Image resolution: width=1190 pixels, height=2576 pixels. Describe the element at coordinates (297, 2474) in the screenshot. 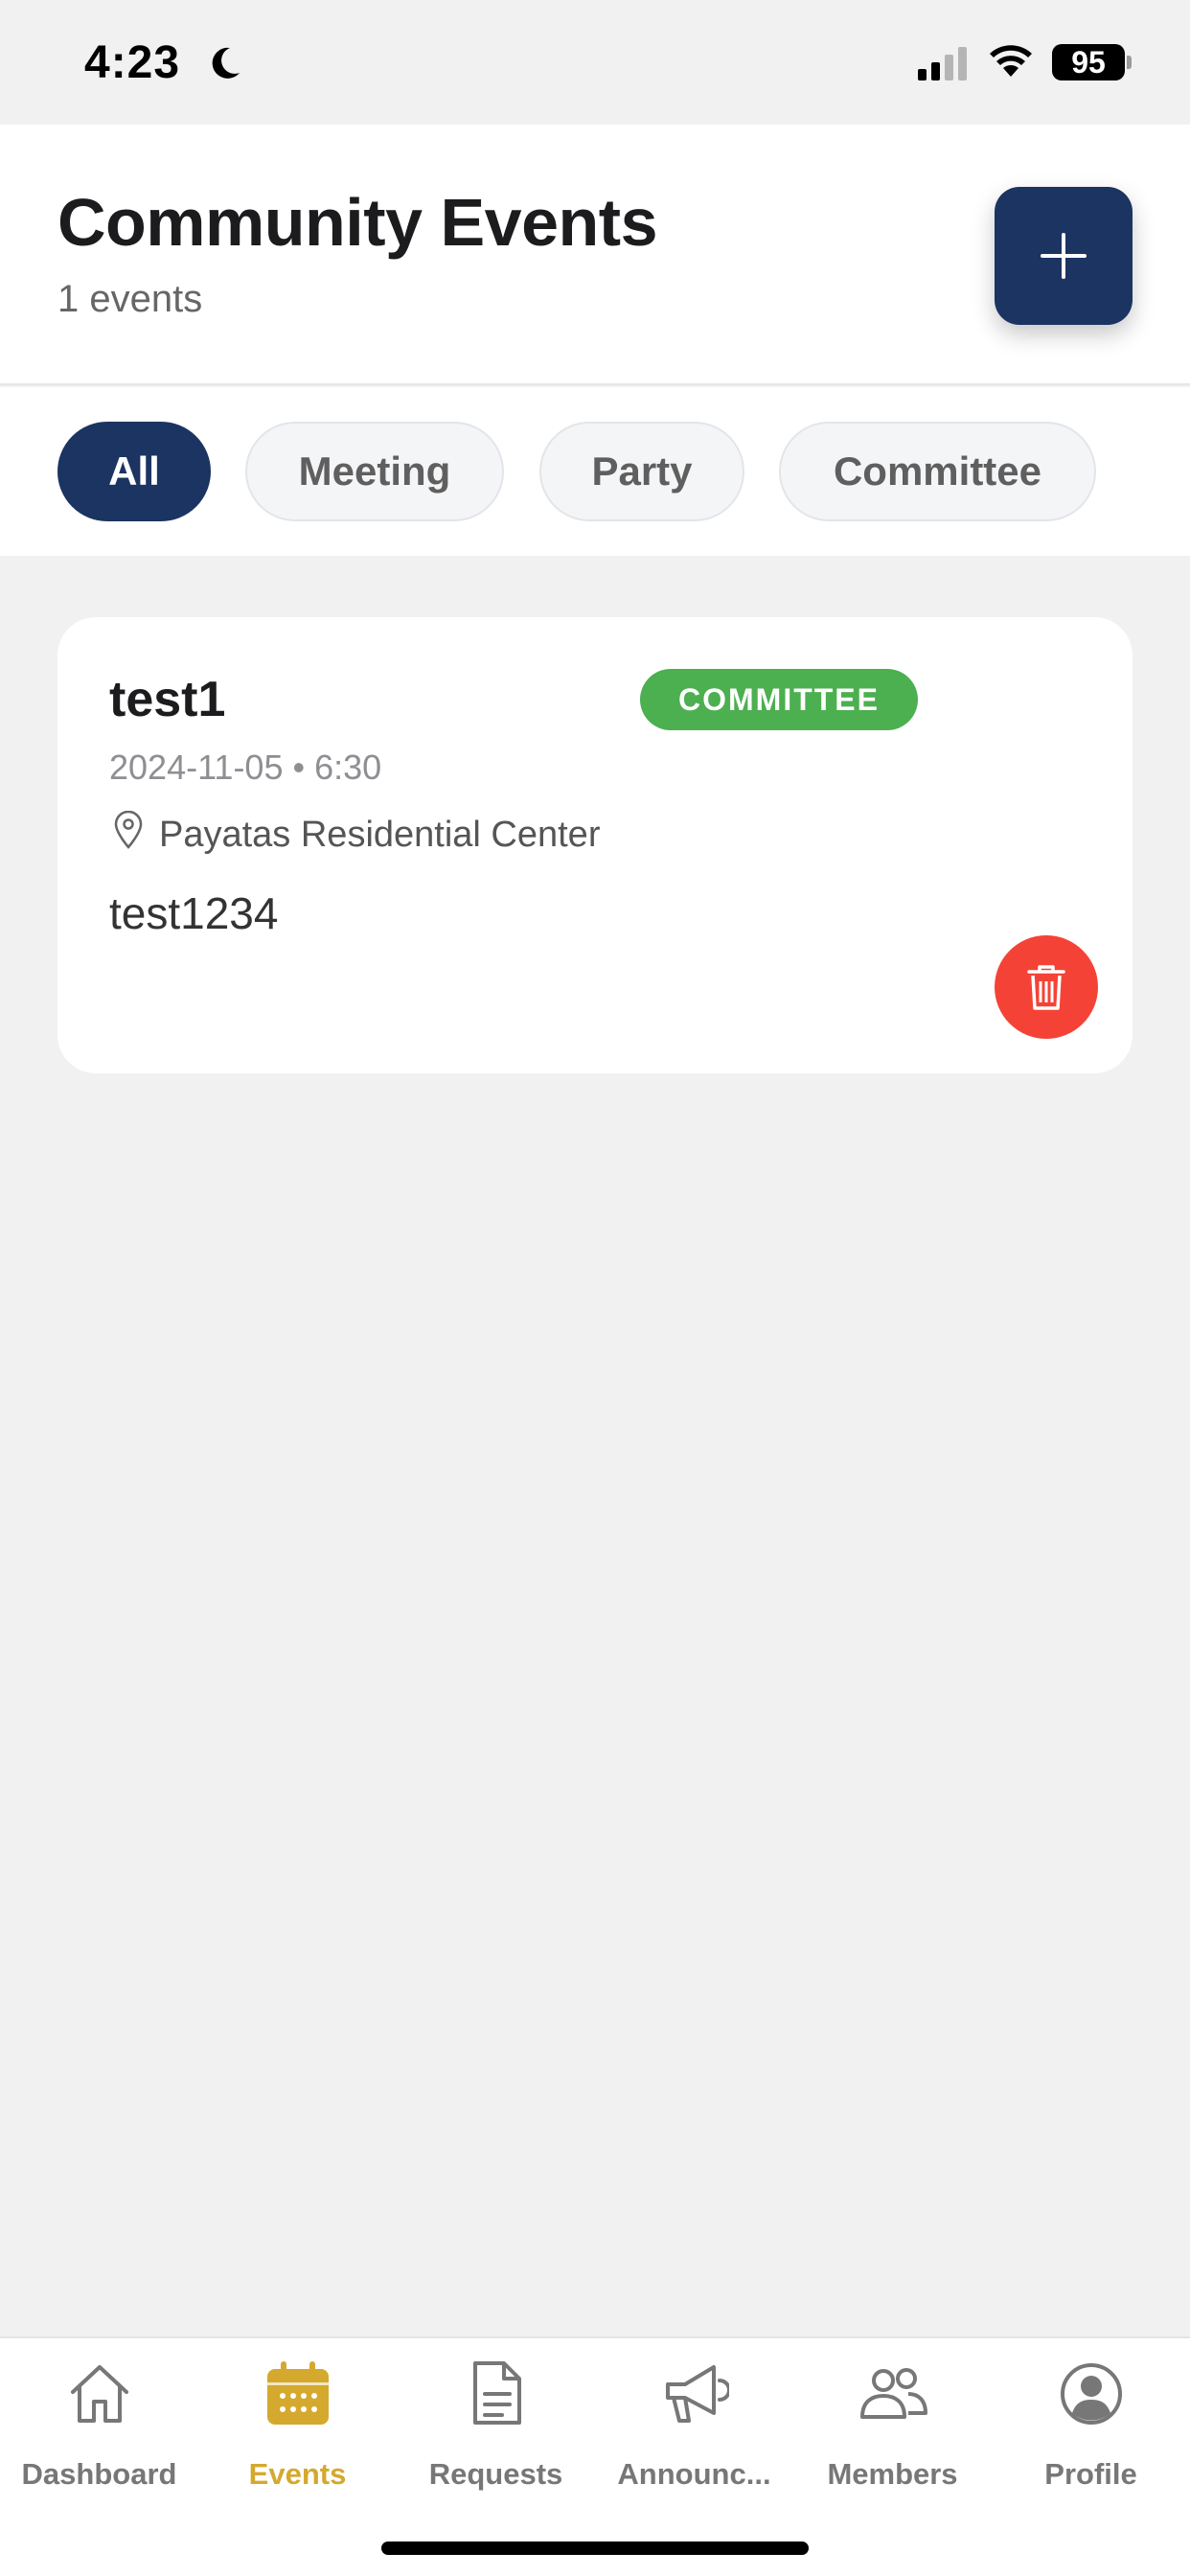

I see `tab-label-events: Events` at that location.